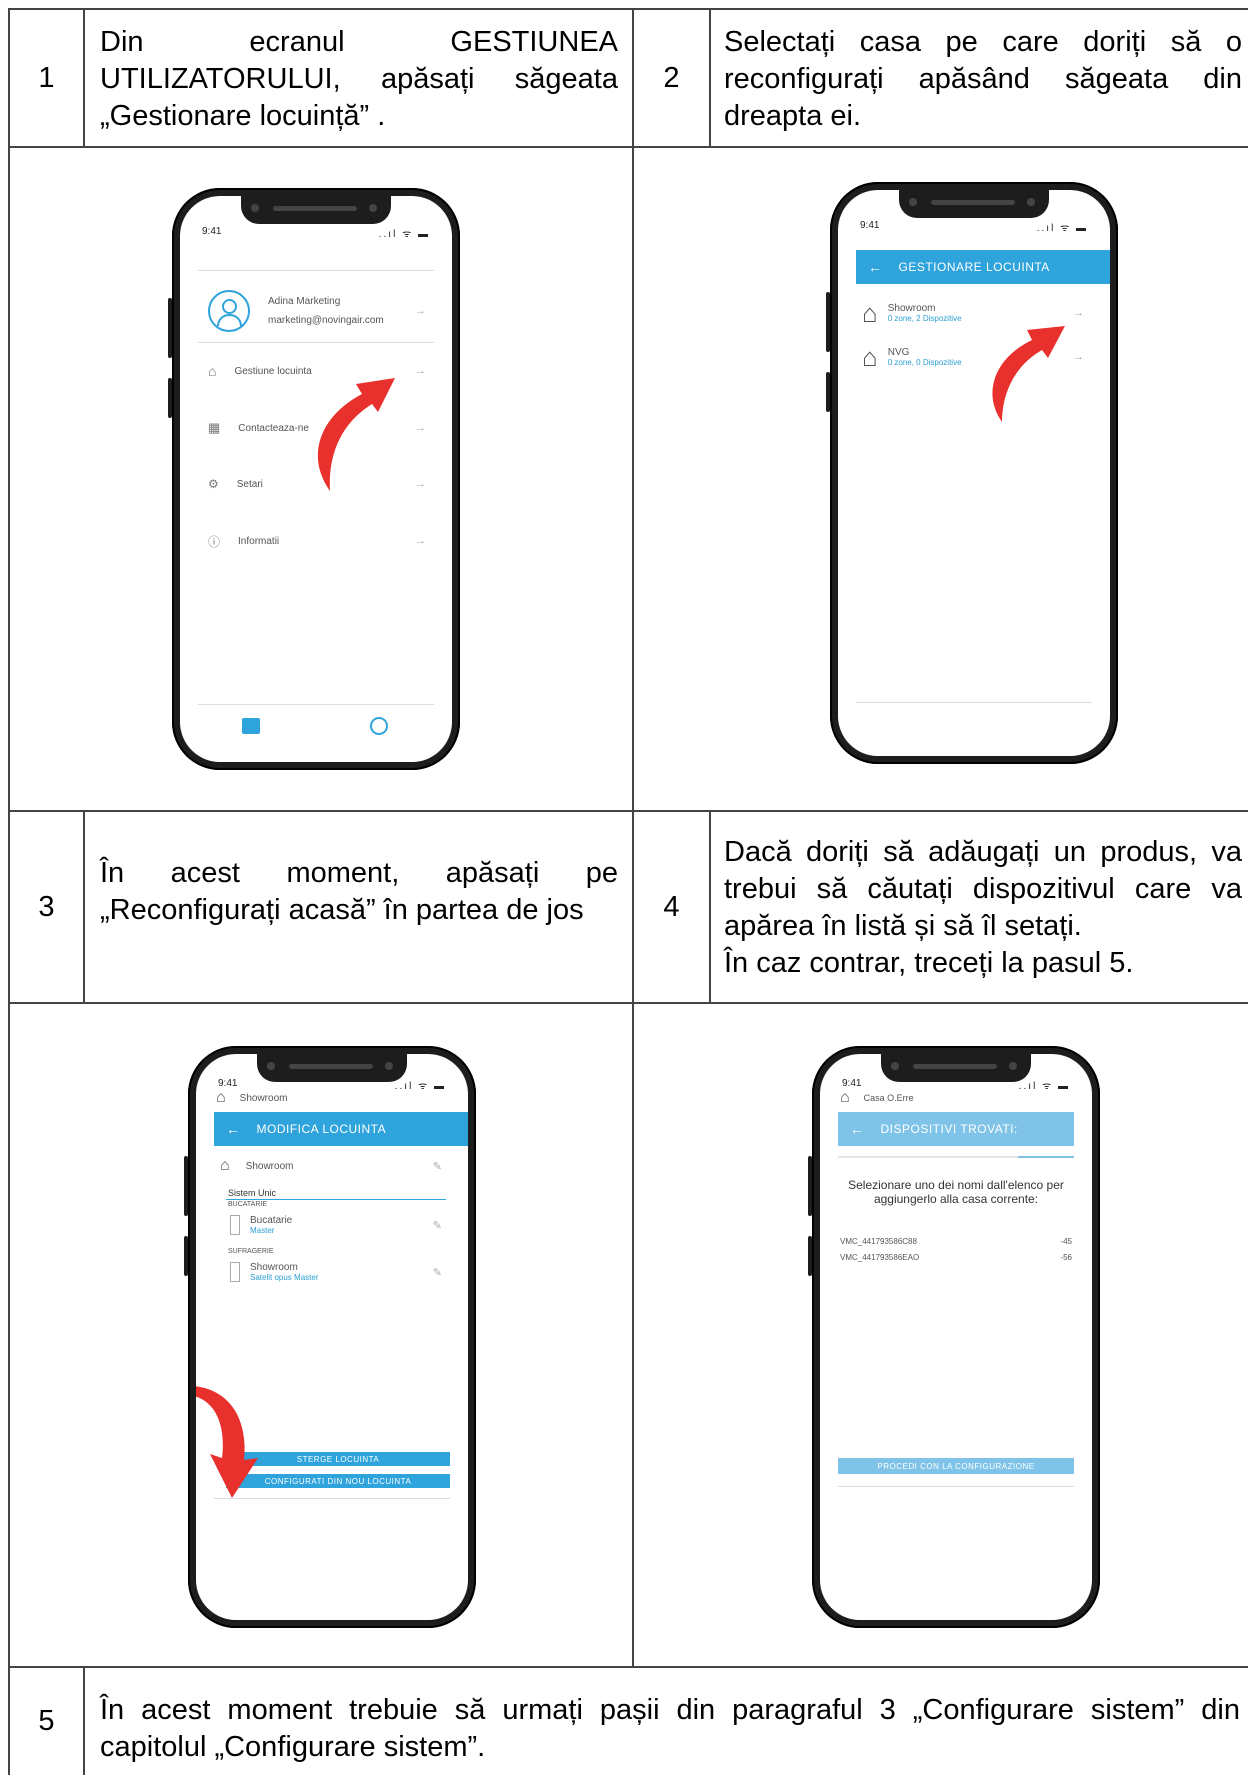 The width and height of the screenshot is (1248, 1775). Describe the element at coordinates (316, 541) in the screenshot. I see `menu-item-informatii: ⓘ Informatii →` at that location.